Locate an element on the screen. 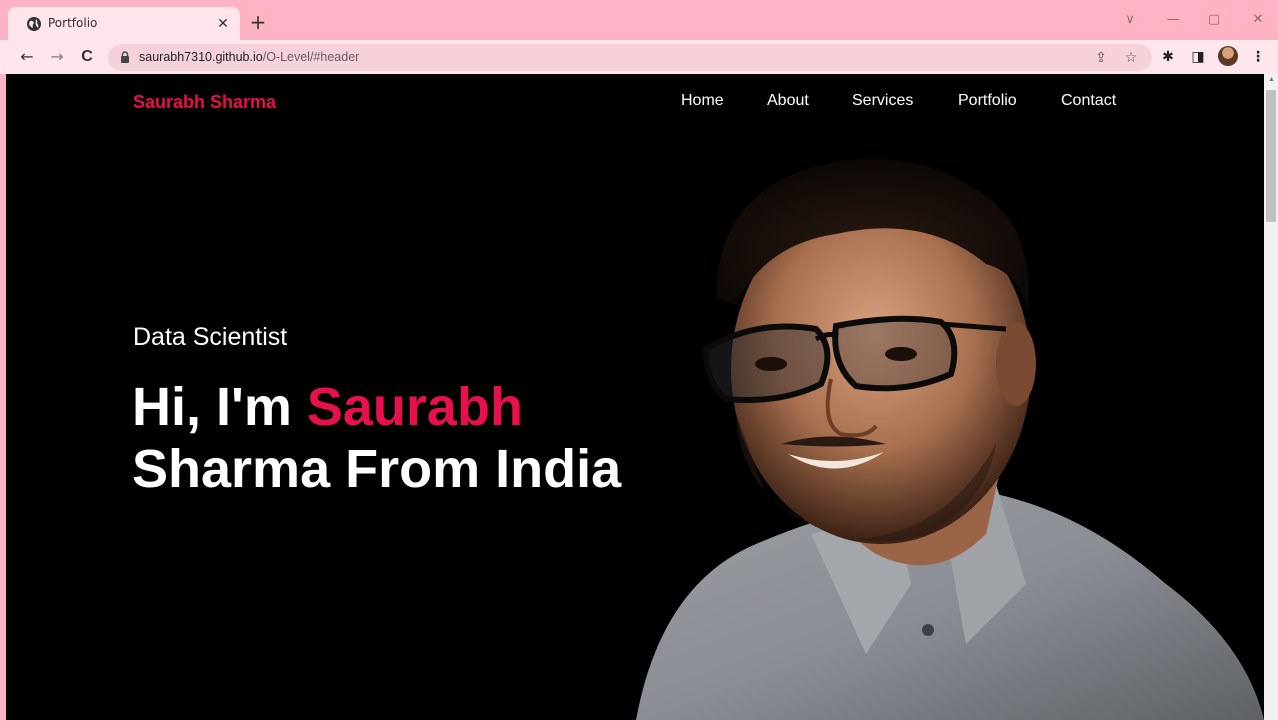  headline-prefix: Hi, I'm is located at coordinates (219, 407).